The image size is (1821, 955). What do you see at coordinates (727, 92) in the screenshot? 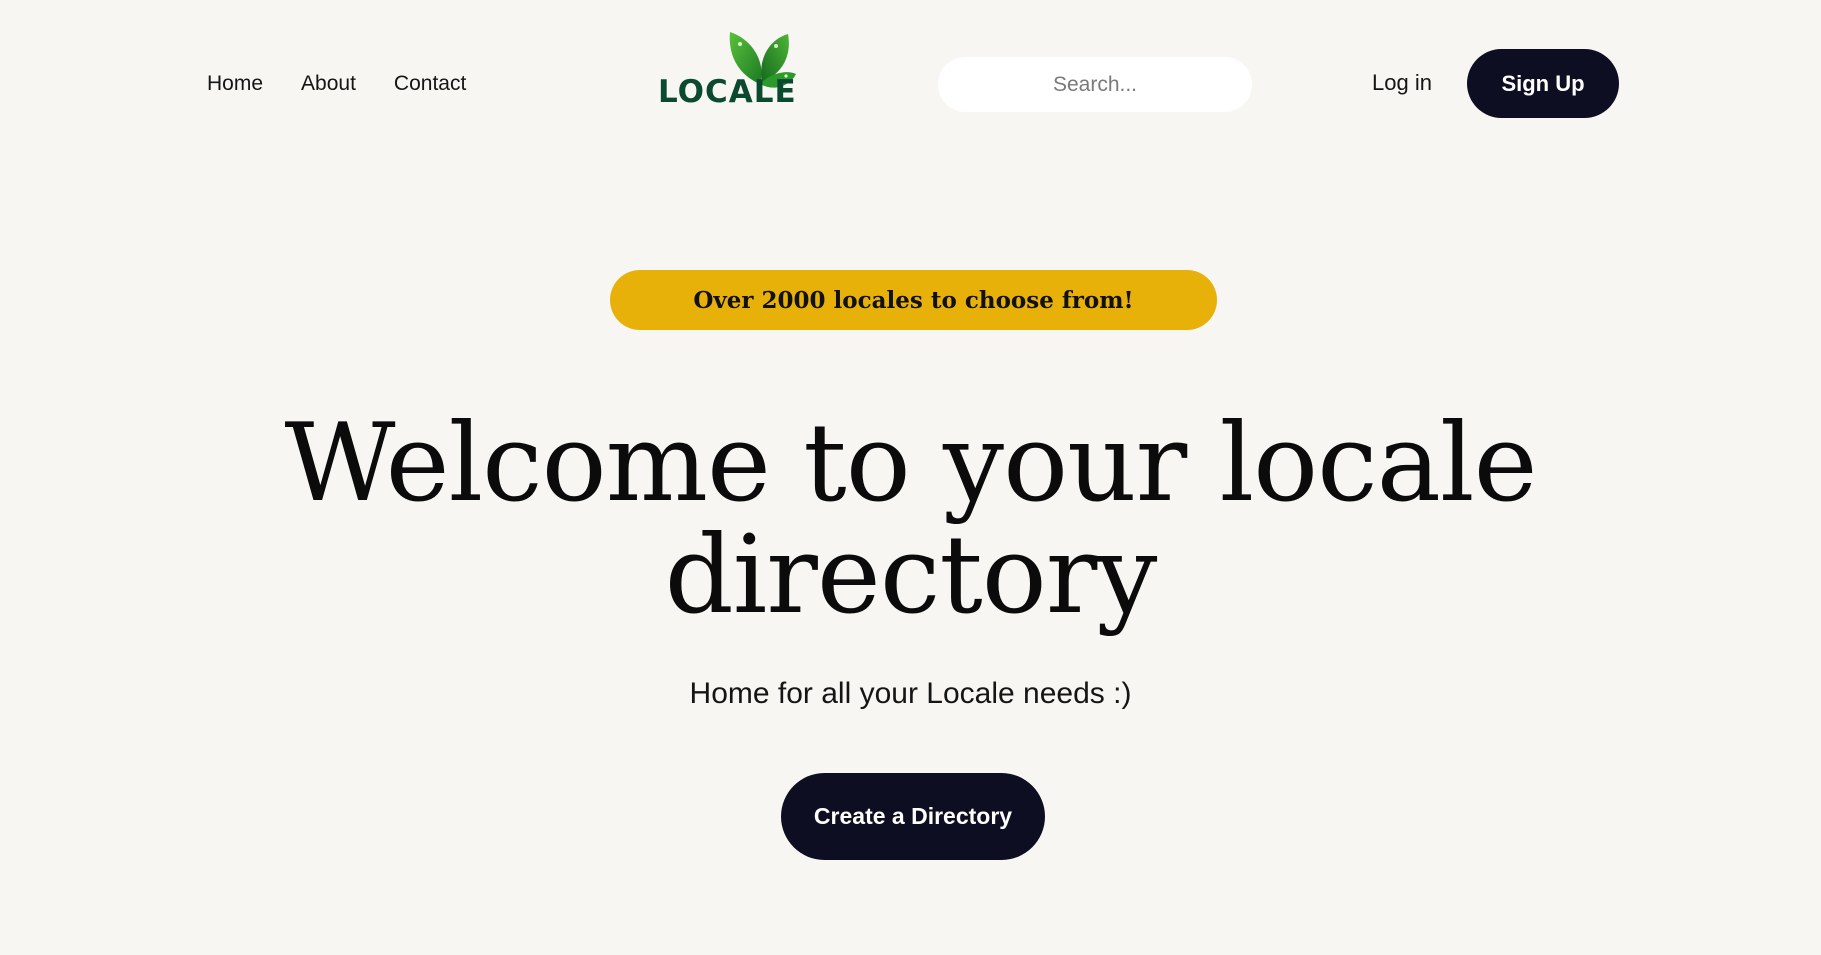
I see `logo-wordmark: LOCALE` at bounding box center [727, 92].